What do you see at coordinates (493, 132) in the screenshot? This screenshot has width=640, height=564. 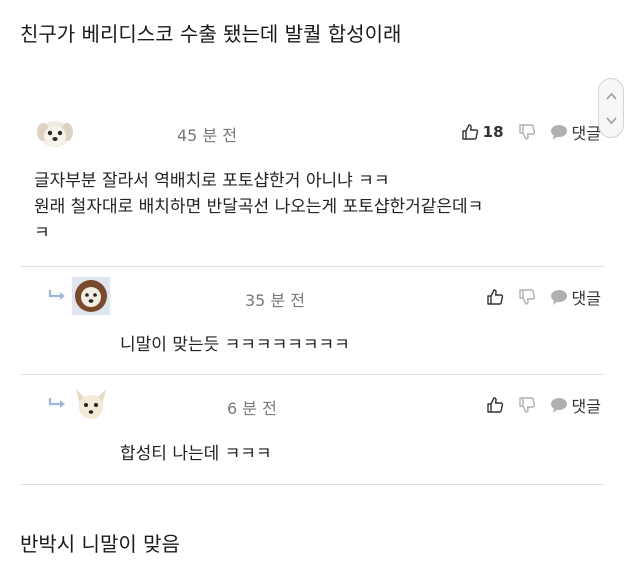 I see `like-count: 18` at bounding box center [493, 132].